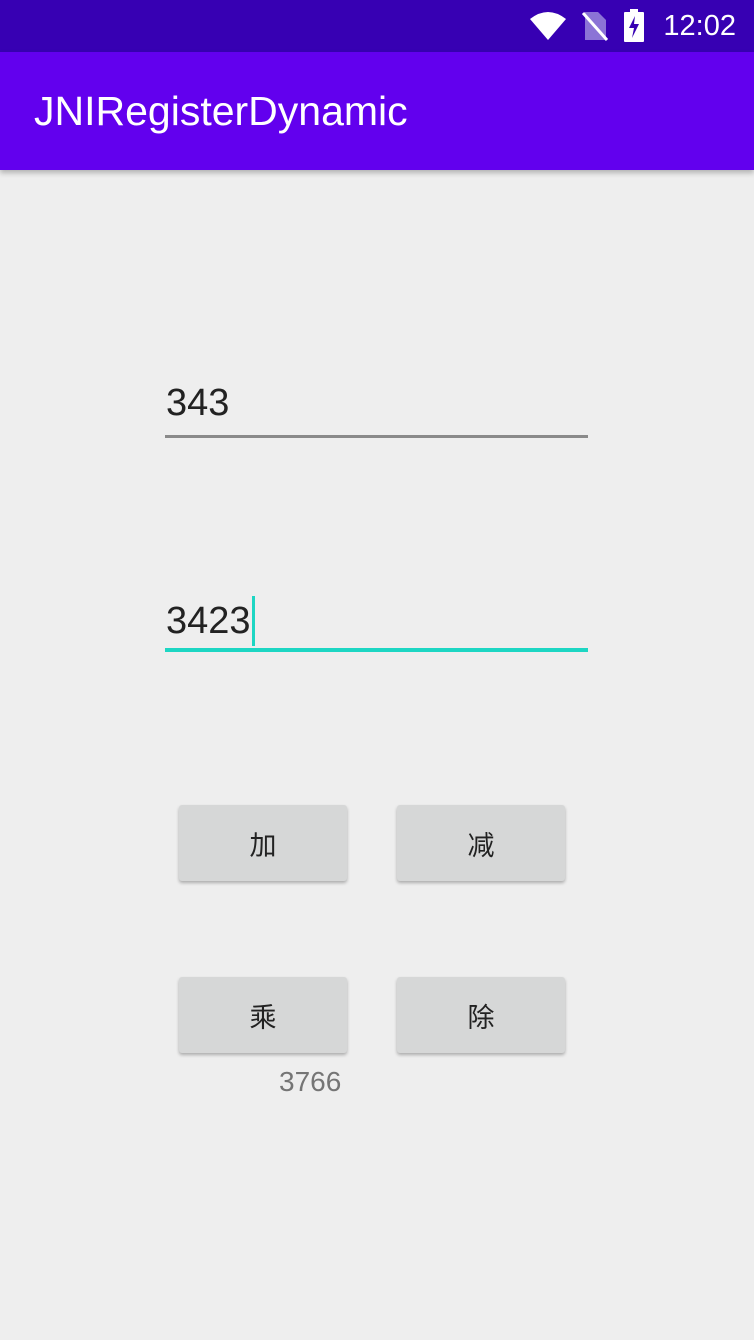 Image resolution: width=754 pixels, height=1340 pixels. I want to click on wifi-icon, so click(548, 26).